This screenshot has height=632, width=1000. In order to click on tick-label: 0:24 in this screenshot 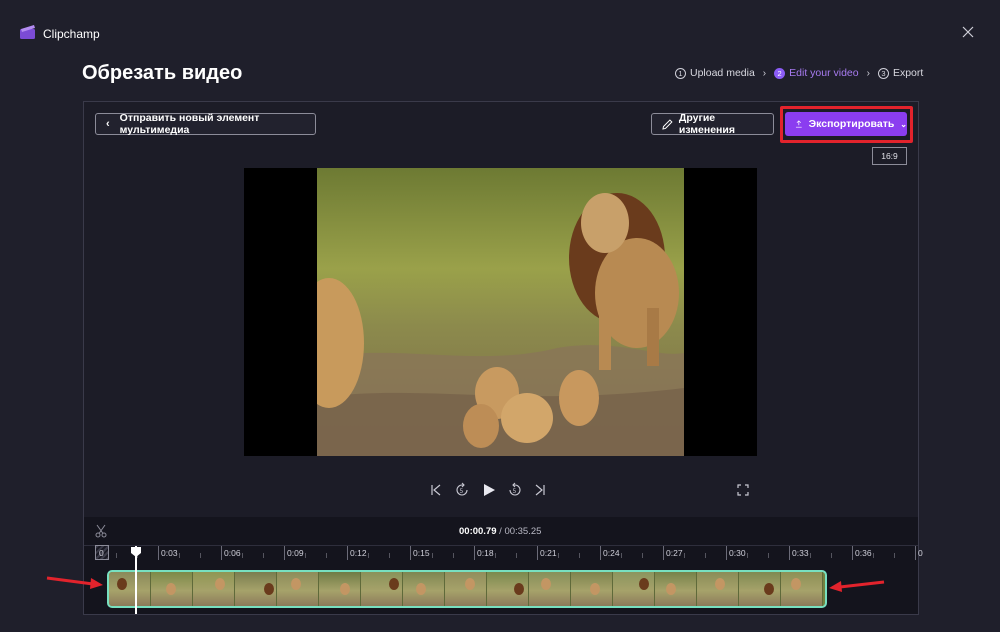, I will do `click(611, 553)`.